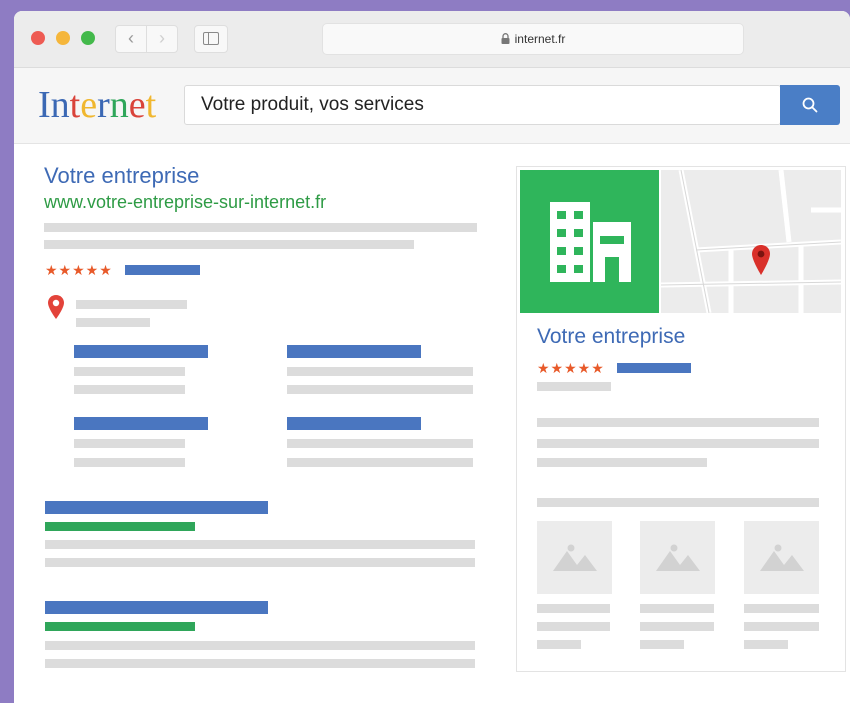 The image size is (850, 703). Describe the element at coordinates (185, 202) in the screenshot. I see `result-url-link: www.votre-entreprise-sur-internet.fr` at that location.